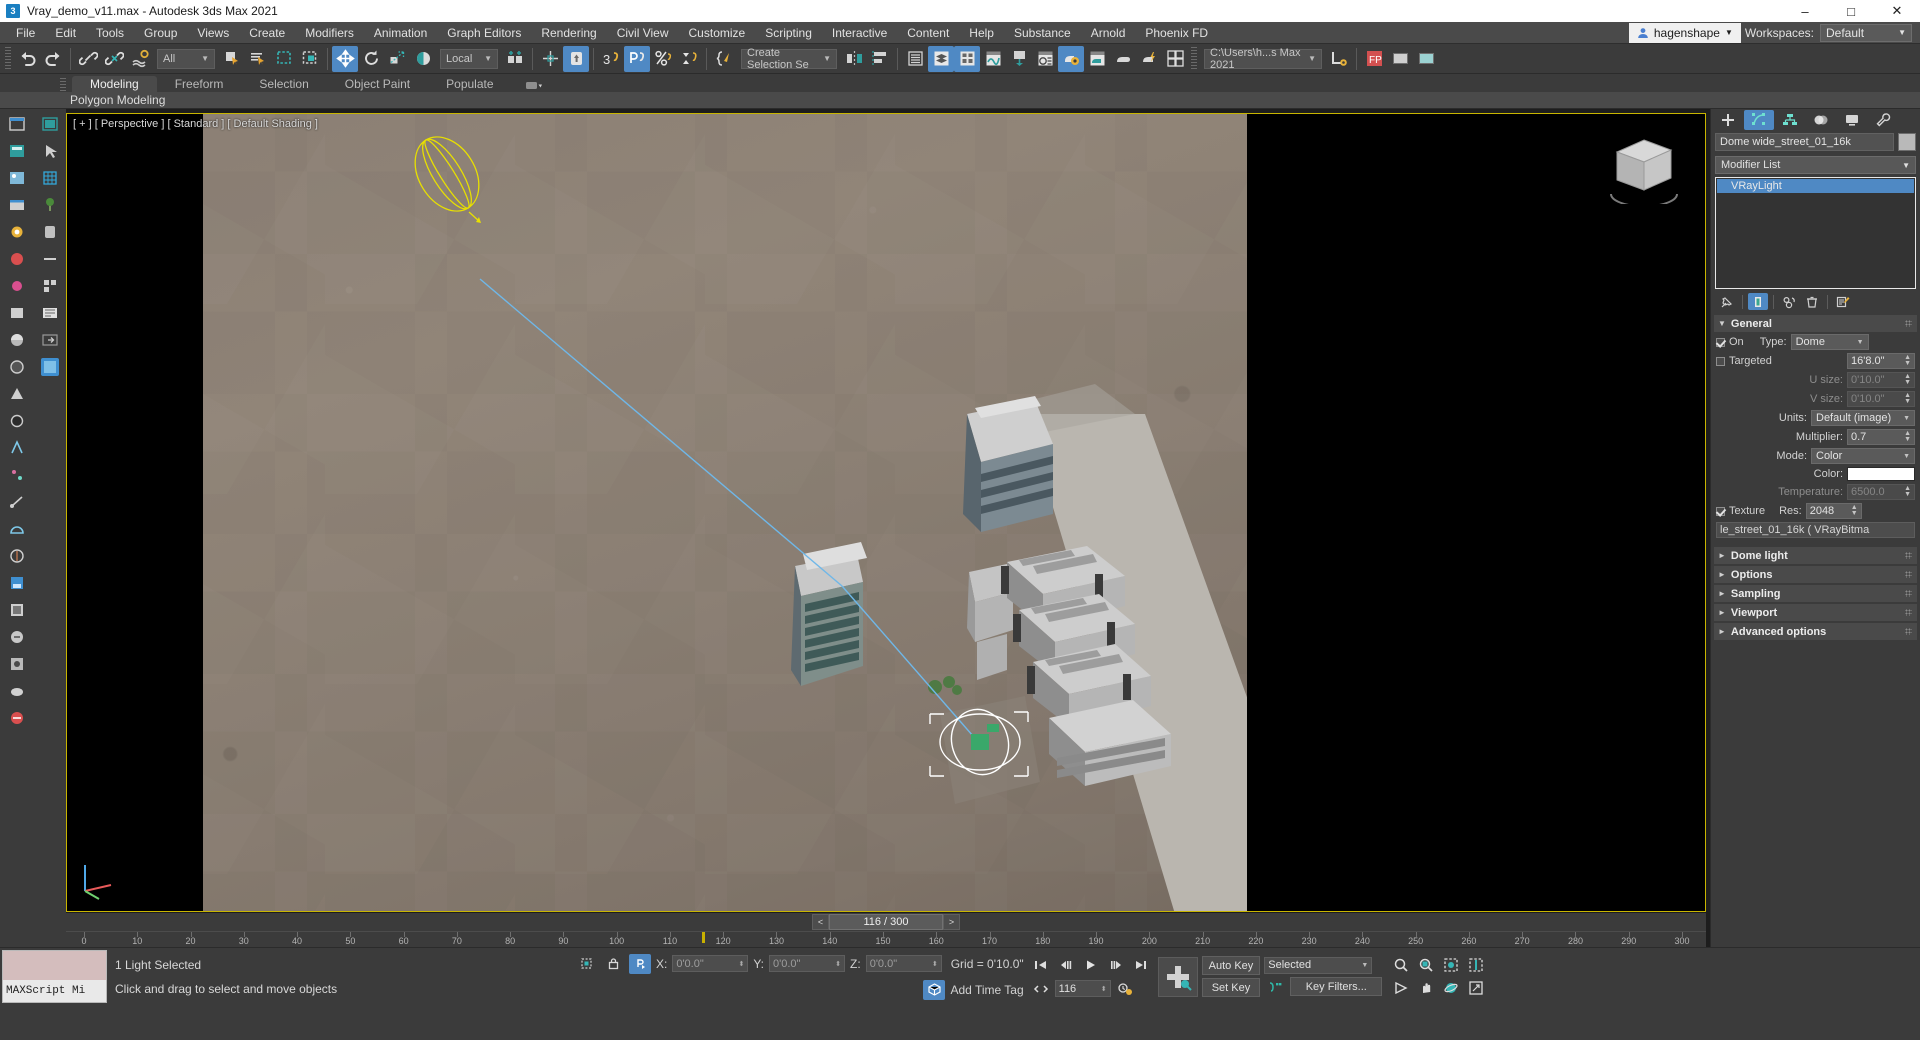  I want to click on menu-item-rendering: Rendering, so click(568, 33).